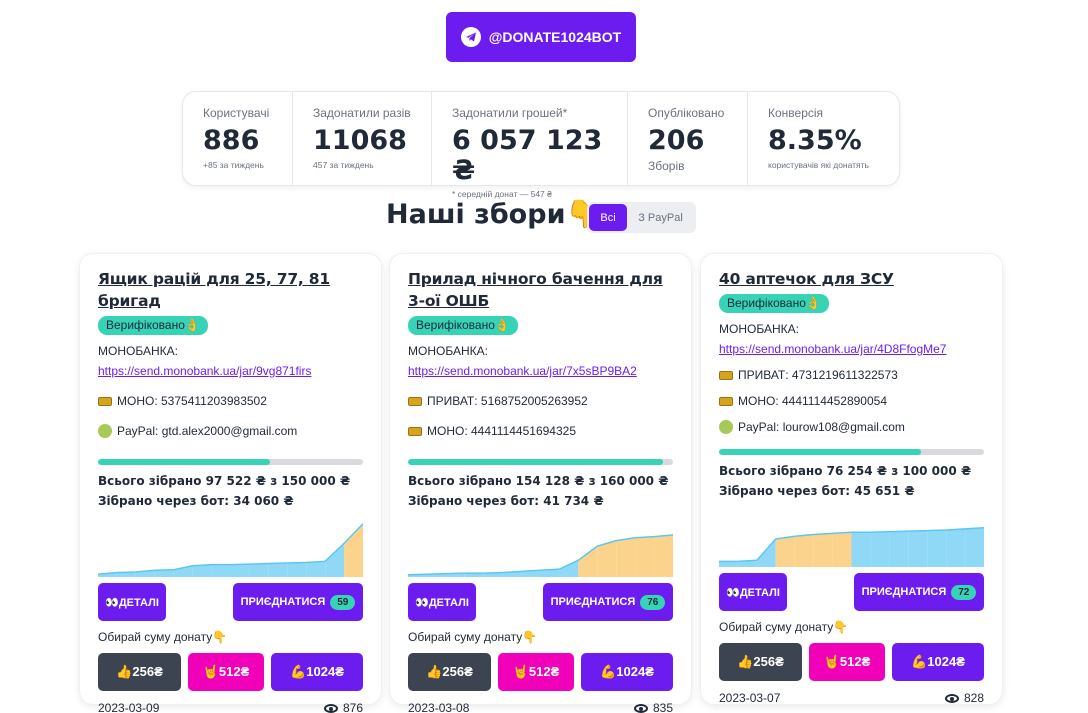 The height and width of the screenshot is (713, 1088). I want to click on tab-all: Всі, so click(608, 217).